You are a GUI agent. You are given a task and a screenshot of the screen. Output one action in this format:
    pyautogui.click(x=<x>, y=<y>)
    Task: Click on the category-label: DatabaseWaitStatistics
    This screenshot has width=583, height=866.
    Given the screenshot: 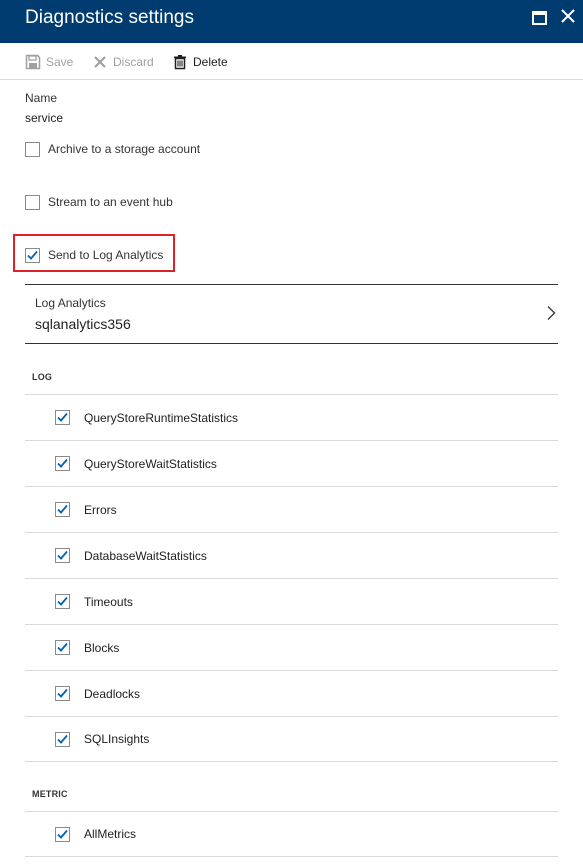 What is the action you would take?
    pyautogui.click(x=145, y=555)
    